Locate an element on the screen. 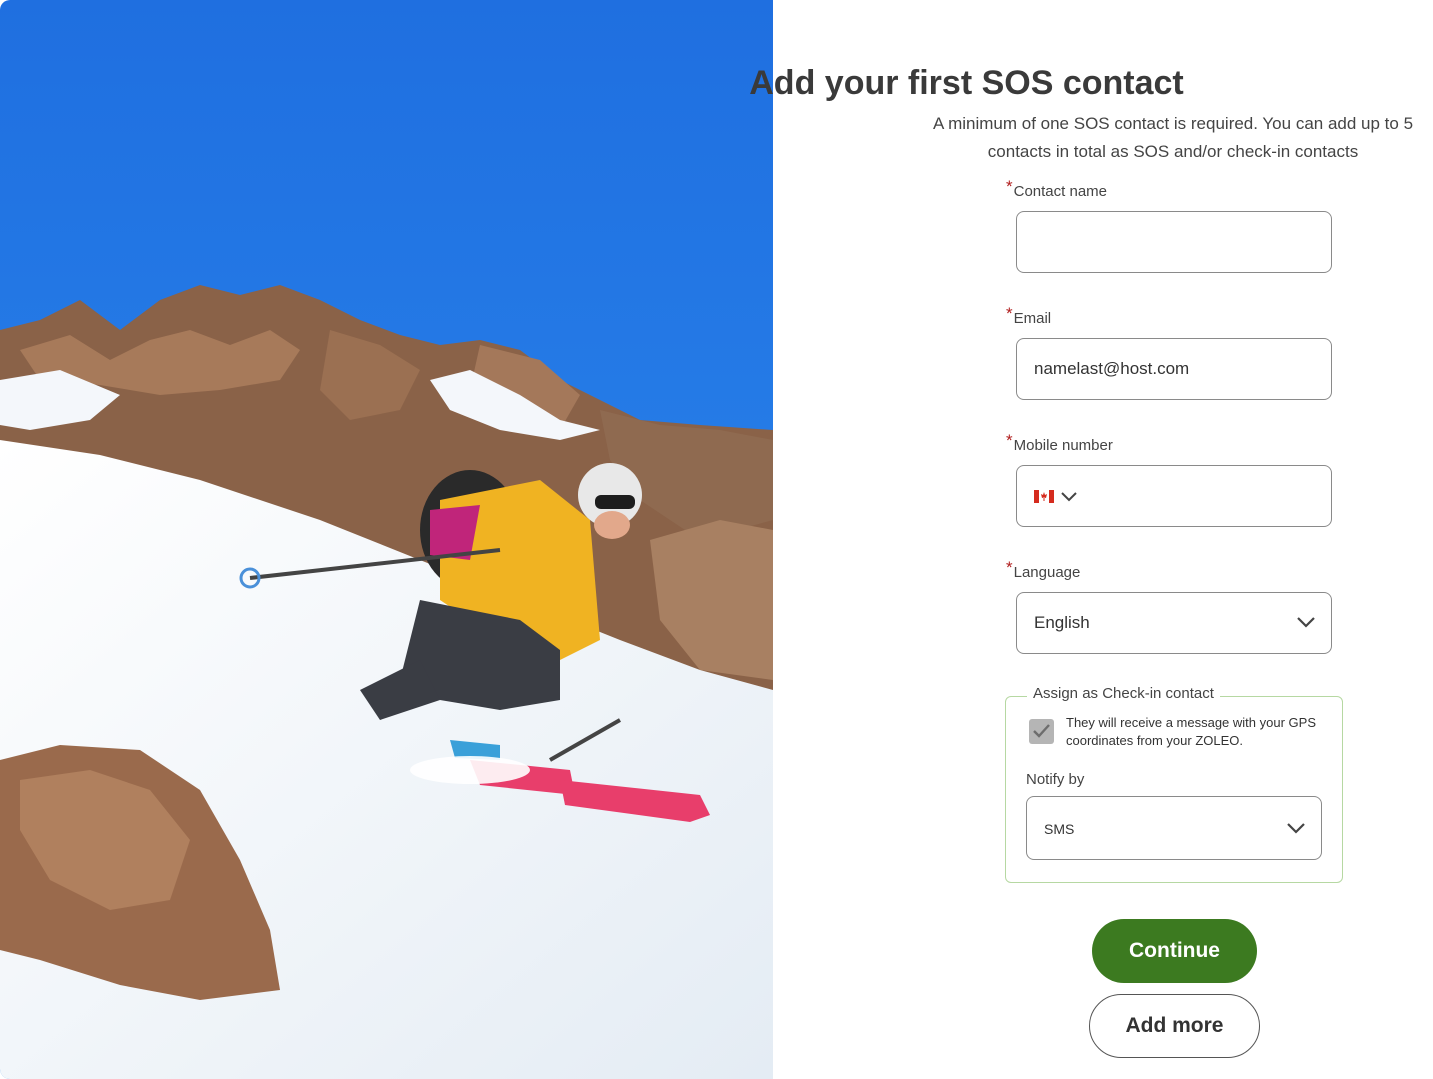 The width and height of the screenshot is (1433, 1079). notify-by-select: SMS is located at coordinates (1174, 828).